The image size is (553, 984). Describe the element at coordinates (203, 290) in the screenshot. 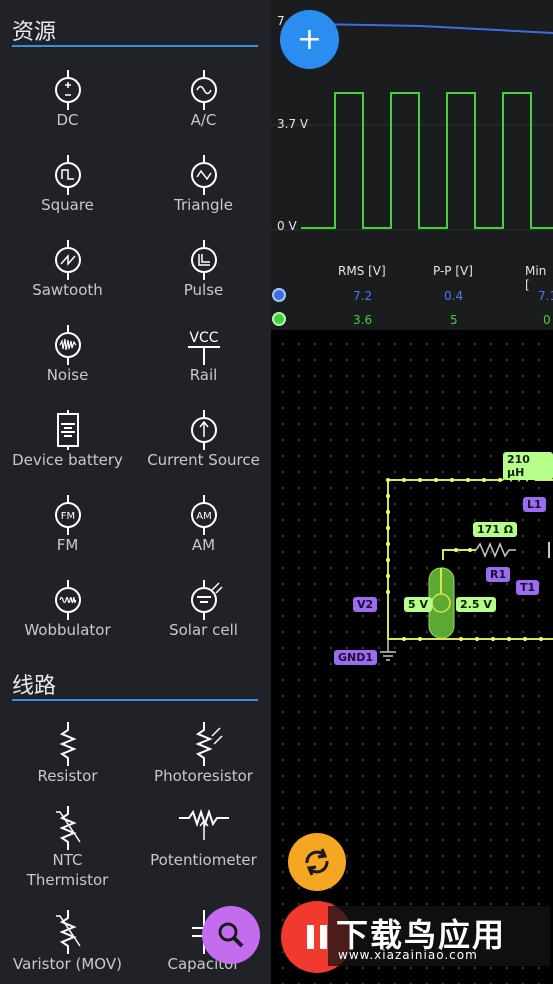

I see `palette-item-label: Pulse` at that location.